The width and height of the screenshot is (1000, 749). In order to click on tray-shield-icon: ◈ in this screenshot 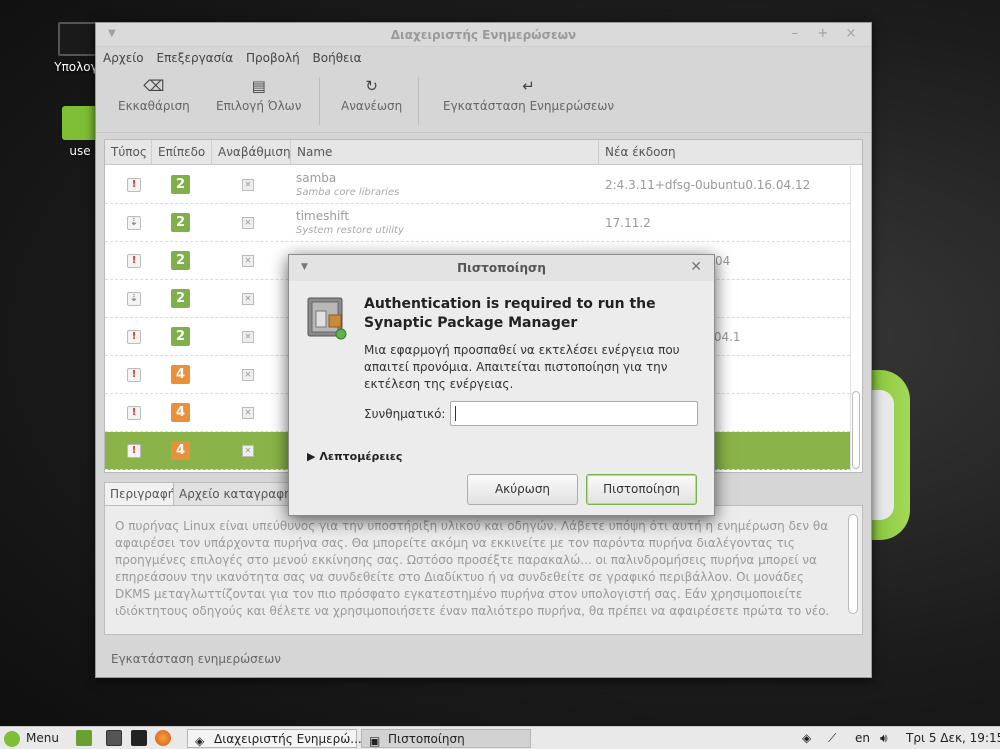, I will do `click(806, 738)`.